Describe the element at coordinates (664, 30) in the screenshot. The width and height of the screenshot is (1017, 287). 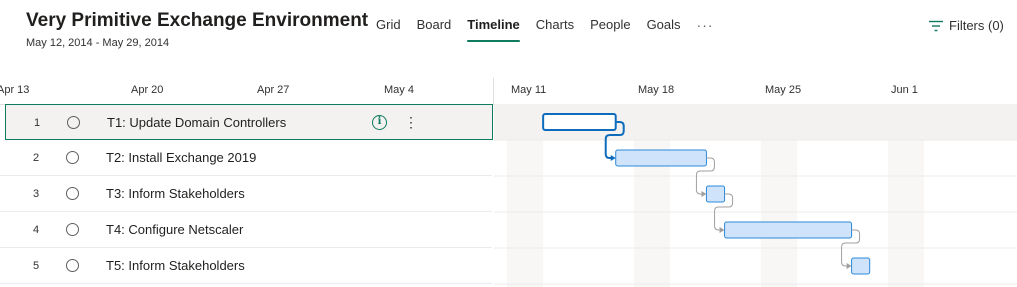
I see `tab-goals: Goals` at that location.